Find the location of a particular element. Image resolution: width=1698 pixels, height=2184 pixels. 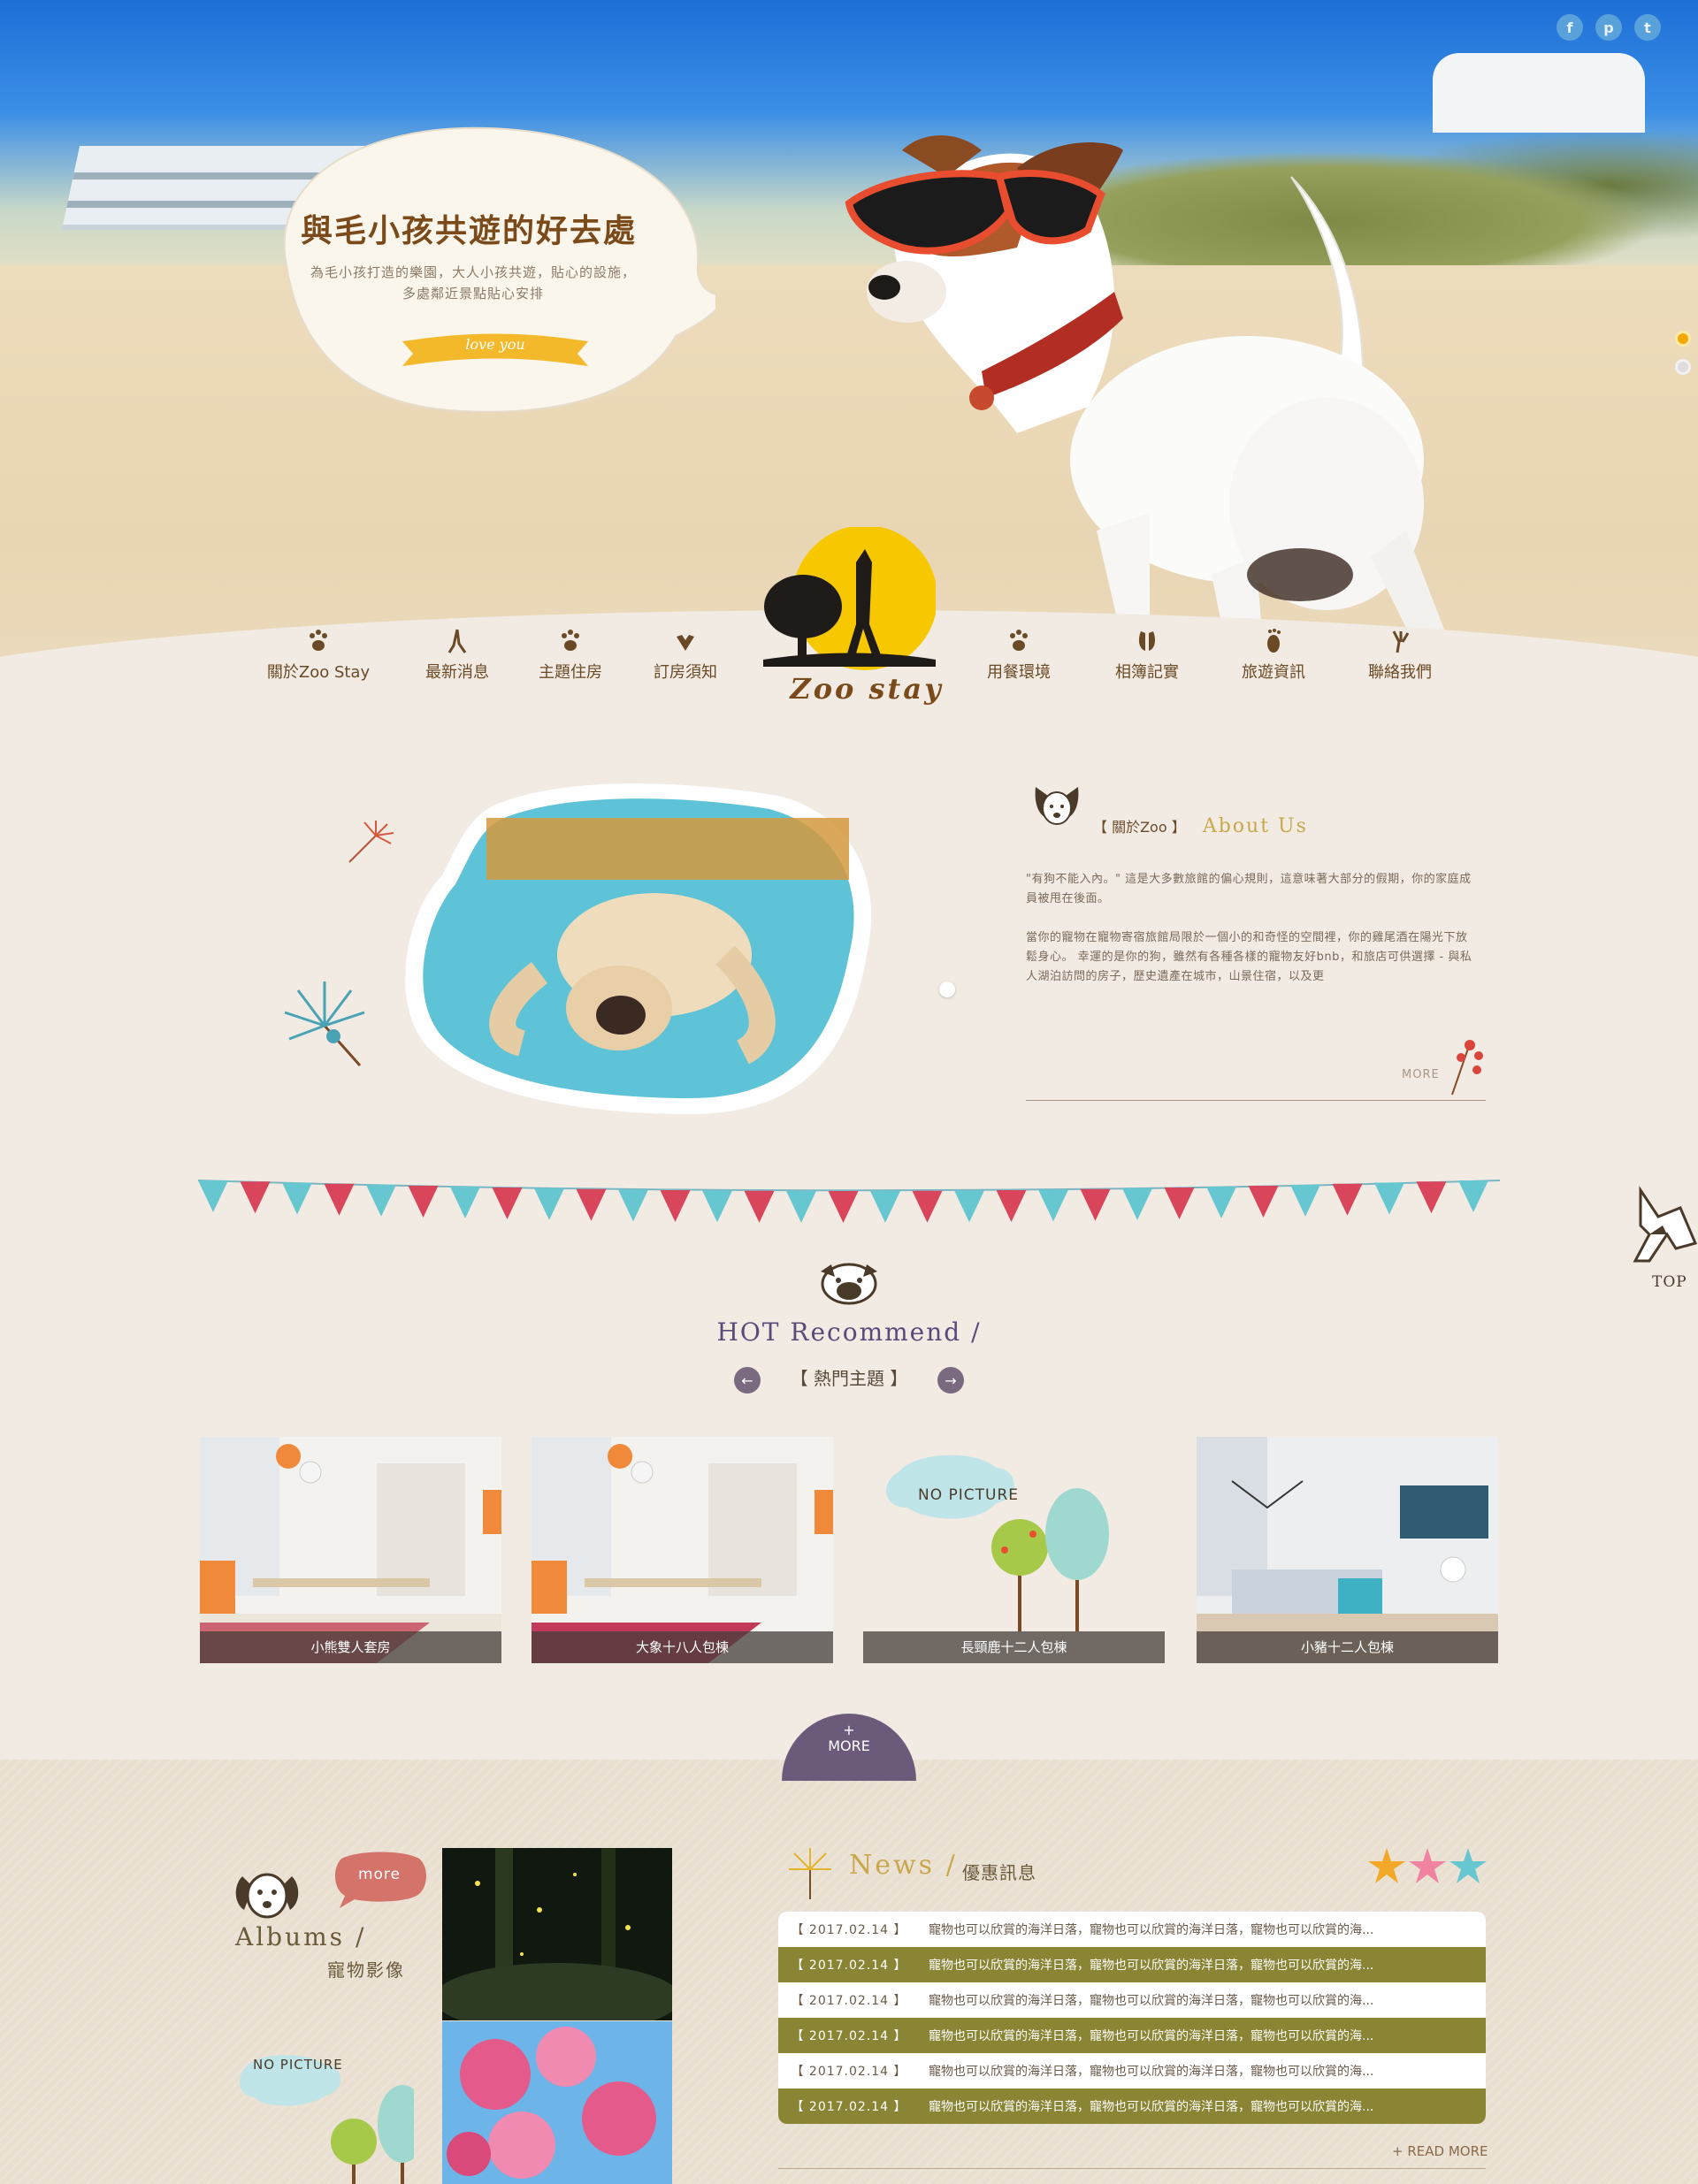

room-card: 大象十八人包棟 is located at coordinates (682, 1550).